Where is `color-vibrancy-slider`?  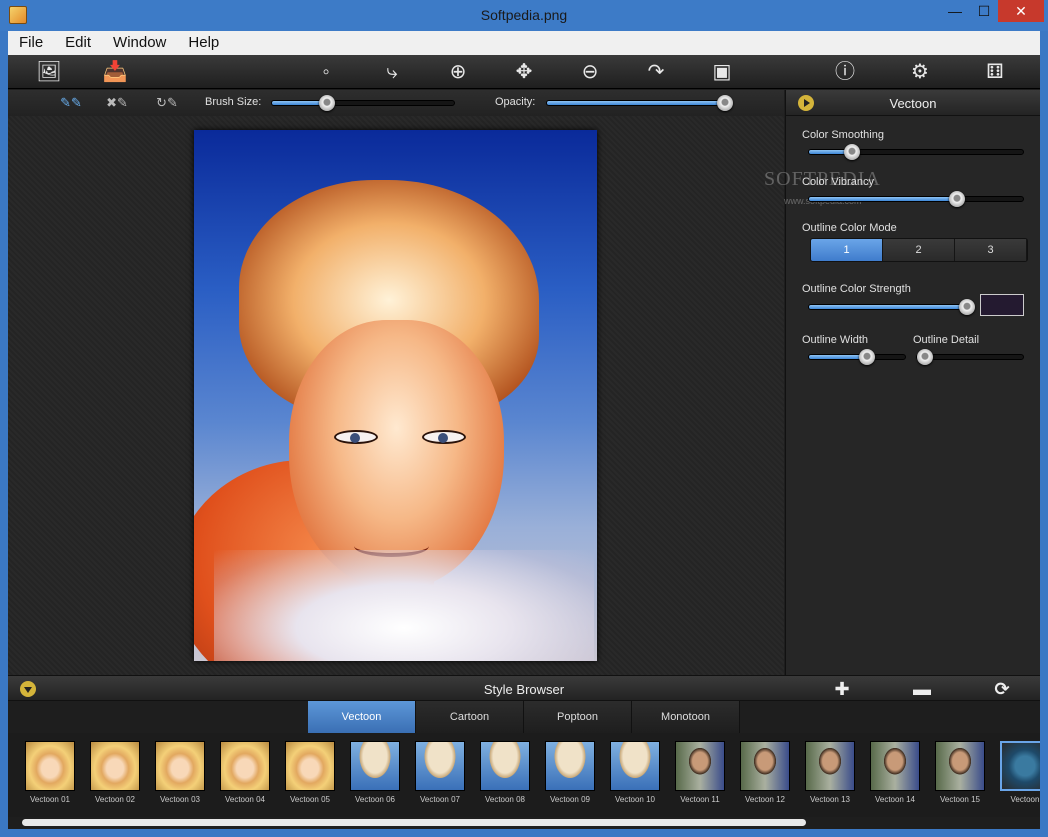 color-vibrancy-slider is located at coordinates (916, 199).